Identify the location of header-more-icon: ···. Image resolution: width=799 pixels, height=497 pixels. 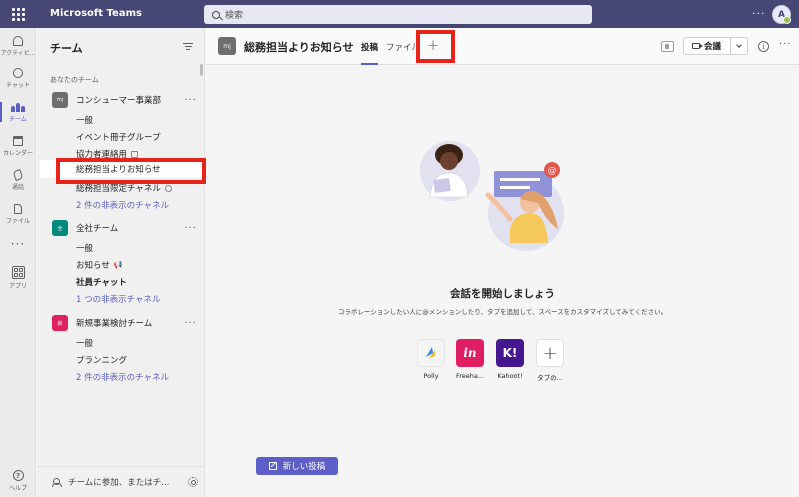
(785, 44).